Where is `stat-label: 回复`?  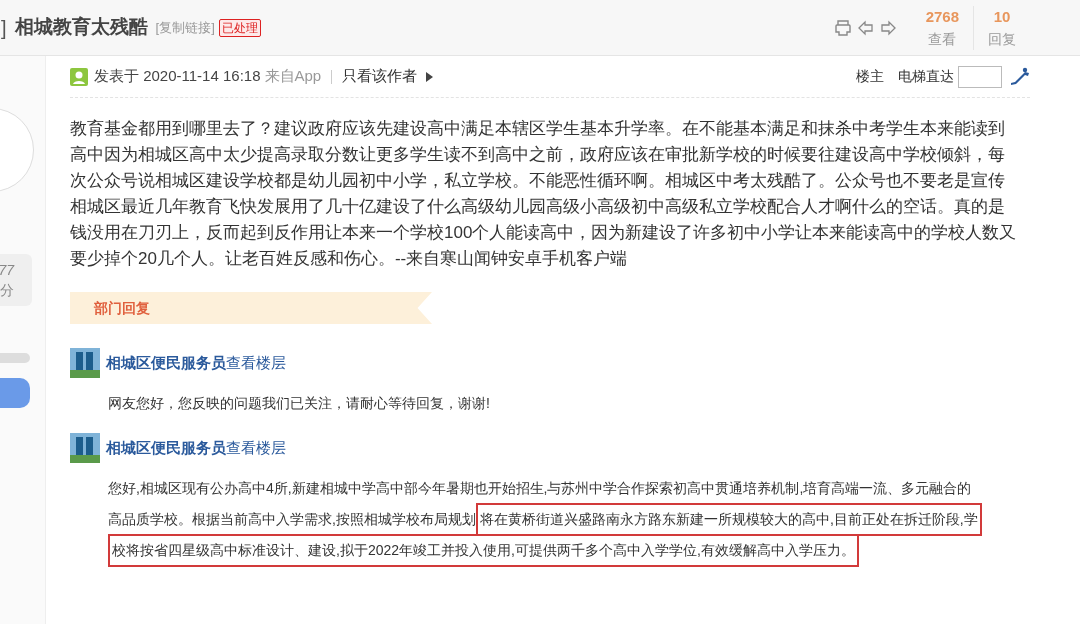 stat-label: 回复 is located at coordinates (1002, 39).